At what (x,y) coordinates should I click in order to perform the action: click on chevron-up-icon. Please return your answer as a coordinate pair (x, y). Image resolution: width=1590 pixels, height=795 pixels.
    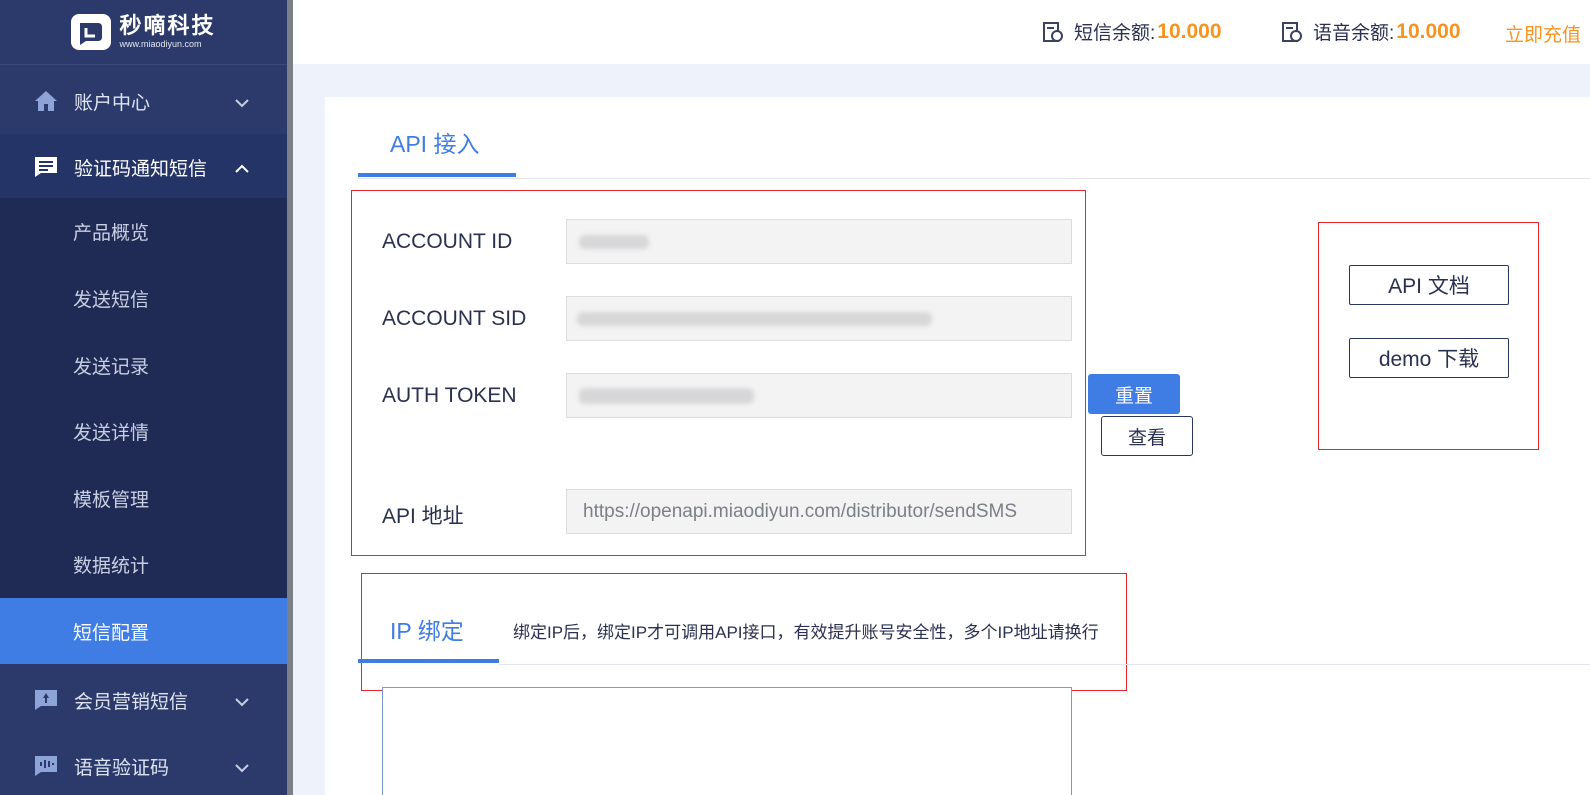
    Looking at the image, I should click on (242, 169).